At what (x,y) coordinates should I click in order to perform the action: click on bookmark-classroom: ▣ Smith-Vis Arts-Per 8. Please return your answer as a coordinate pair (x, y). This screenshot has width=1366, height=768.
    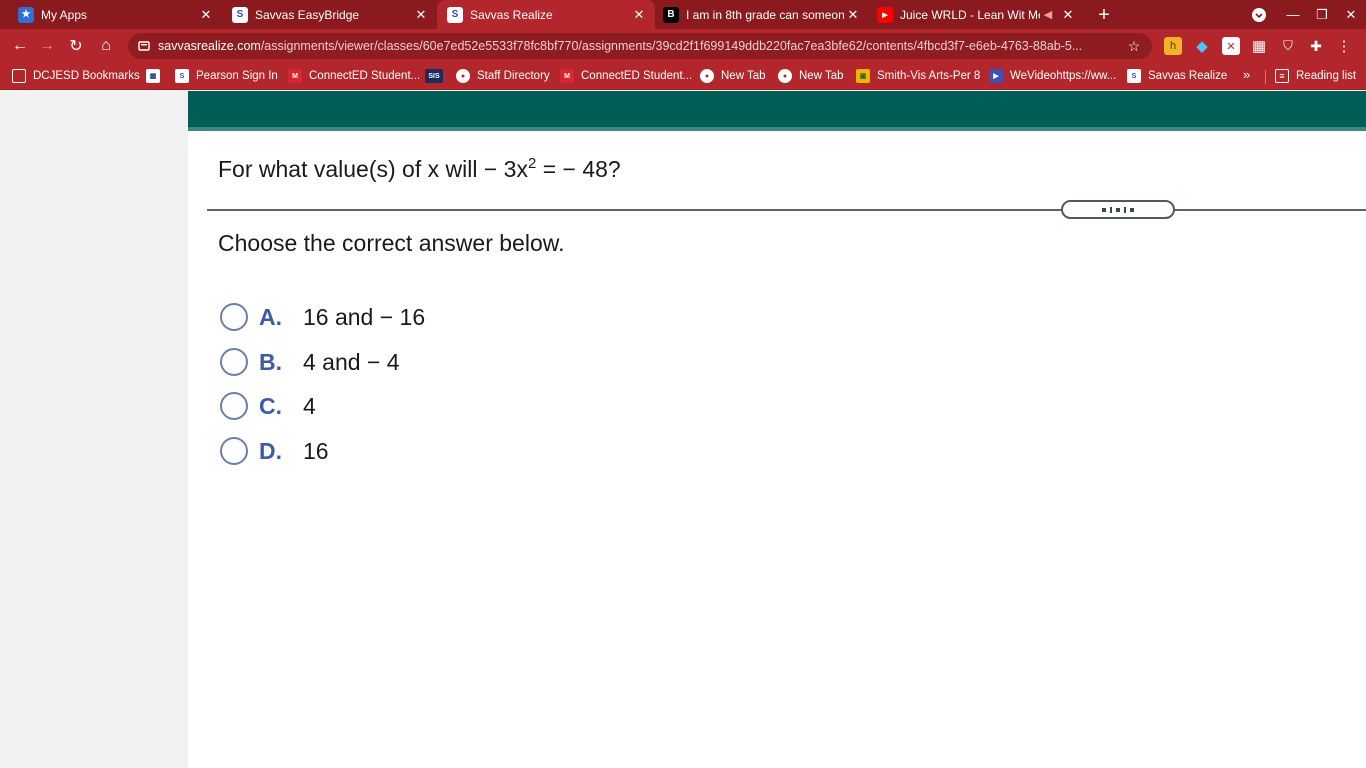
    Looking at the image, I should click on (918, 76).